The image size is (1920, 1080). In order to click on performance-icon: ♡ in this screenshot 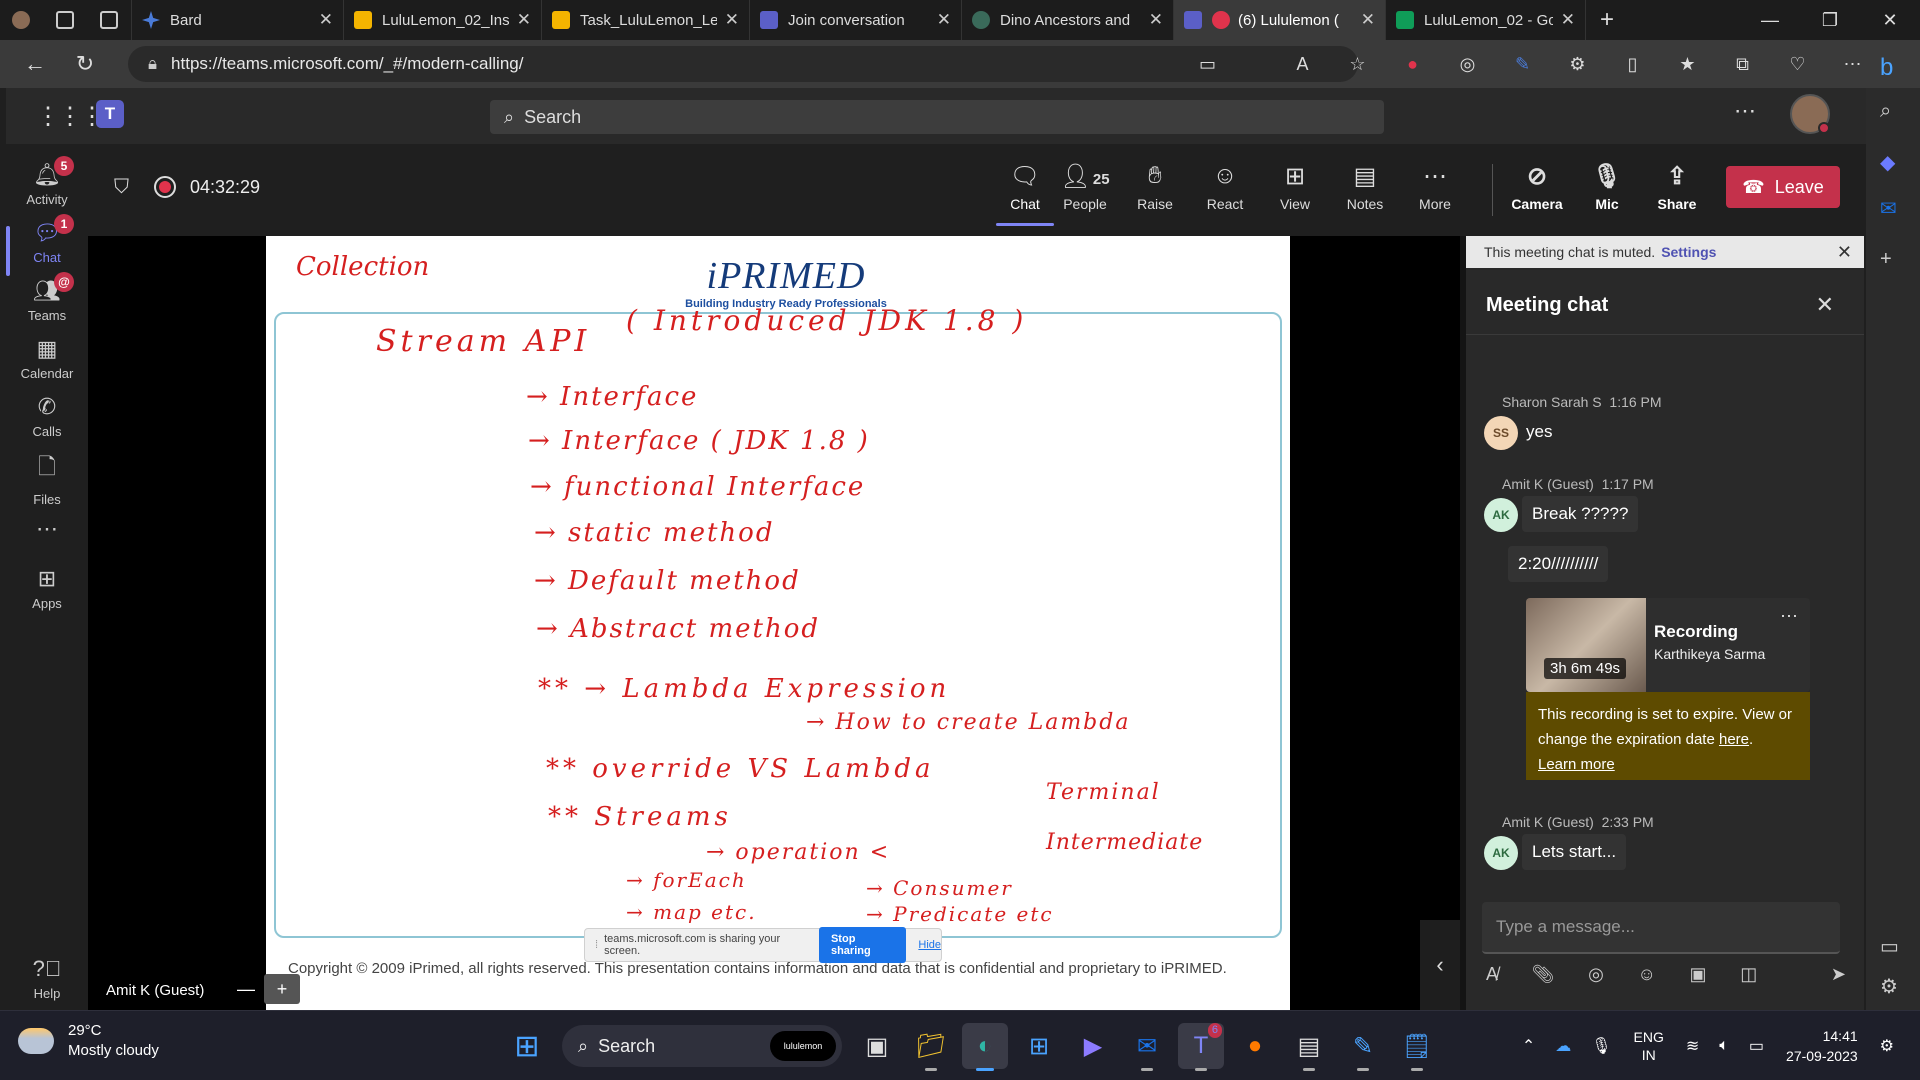, I will do `click(1797, 64)`.